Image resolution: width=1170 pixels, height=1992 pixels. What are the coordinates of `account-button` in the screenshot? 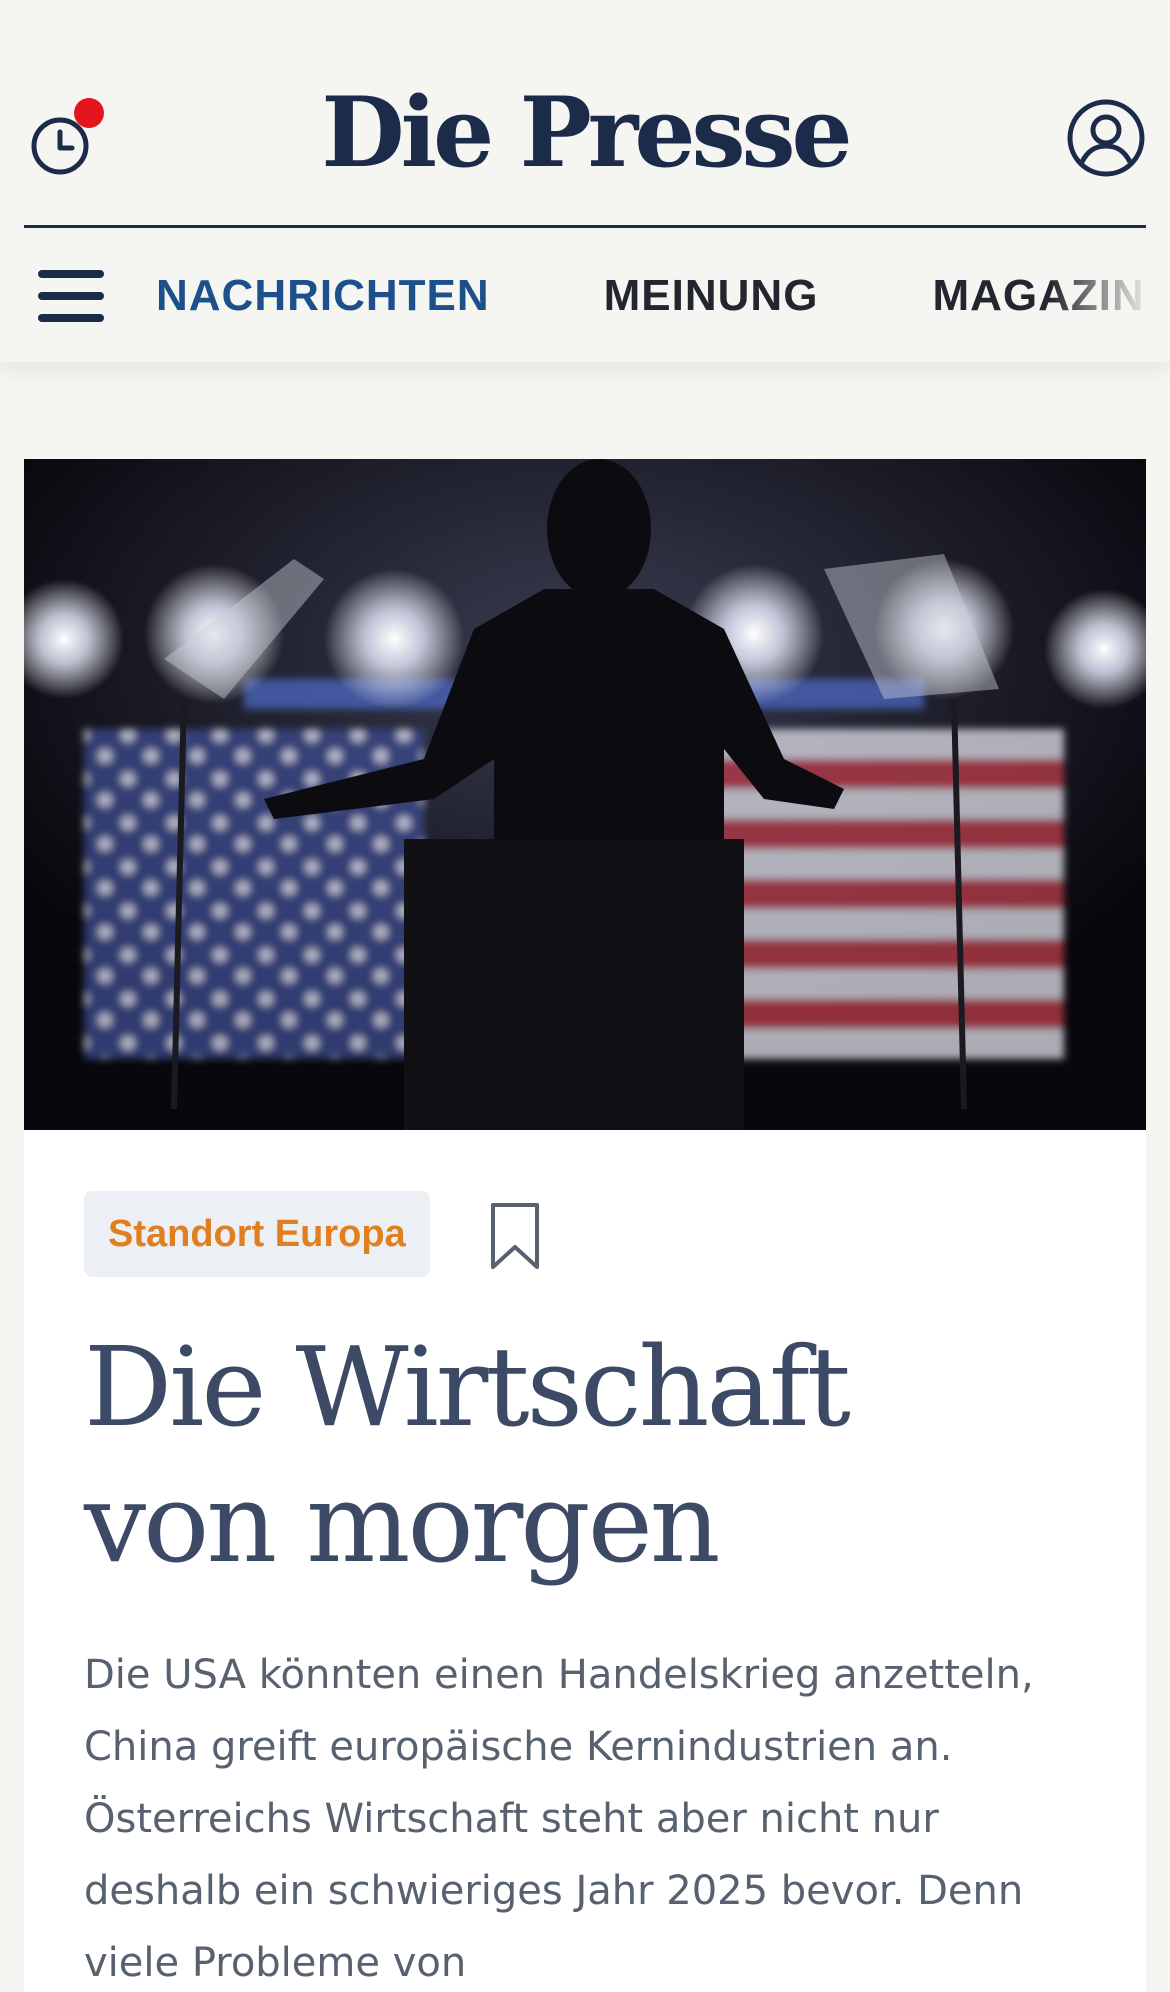 It's located at (1106, 138).